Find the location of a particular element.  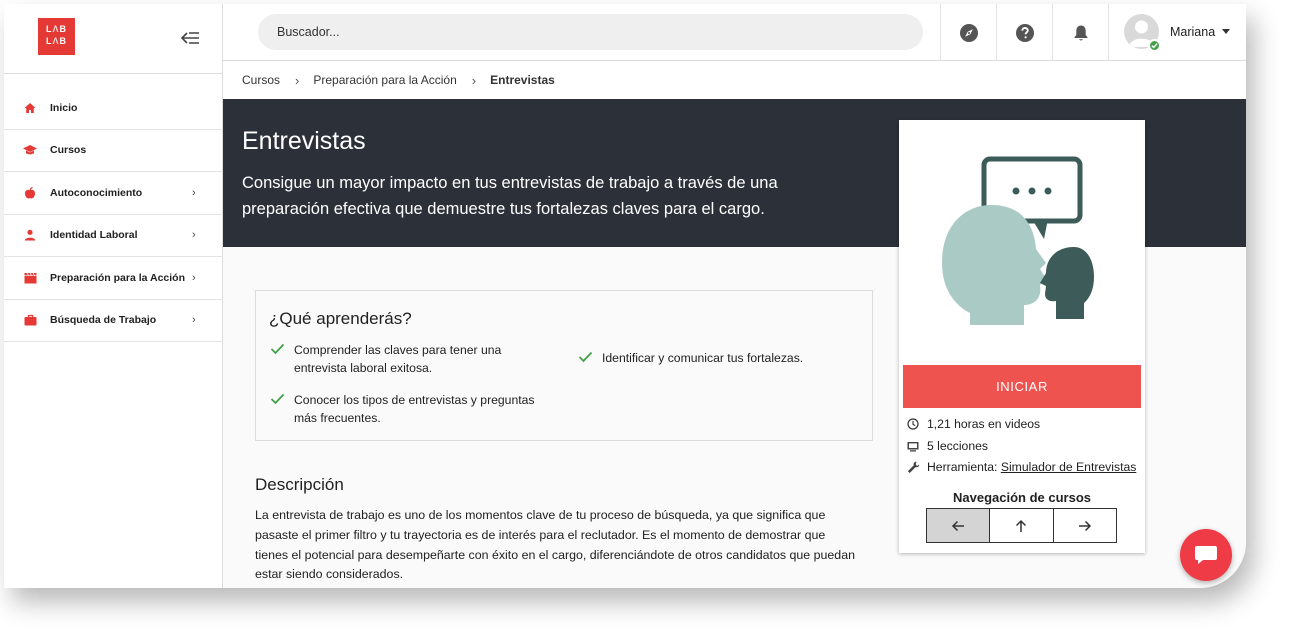

description-title: Descripción is located at coordinates (299, 484).